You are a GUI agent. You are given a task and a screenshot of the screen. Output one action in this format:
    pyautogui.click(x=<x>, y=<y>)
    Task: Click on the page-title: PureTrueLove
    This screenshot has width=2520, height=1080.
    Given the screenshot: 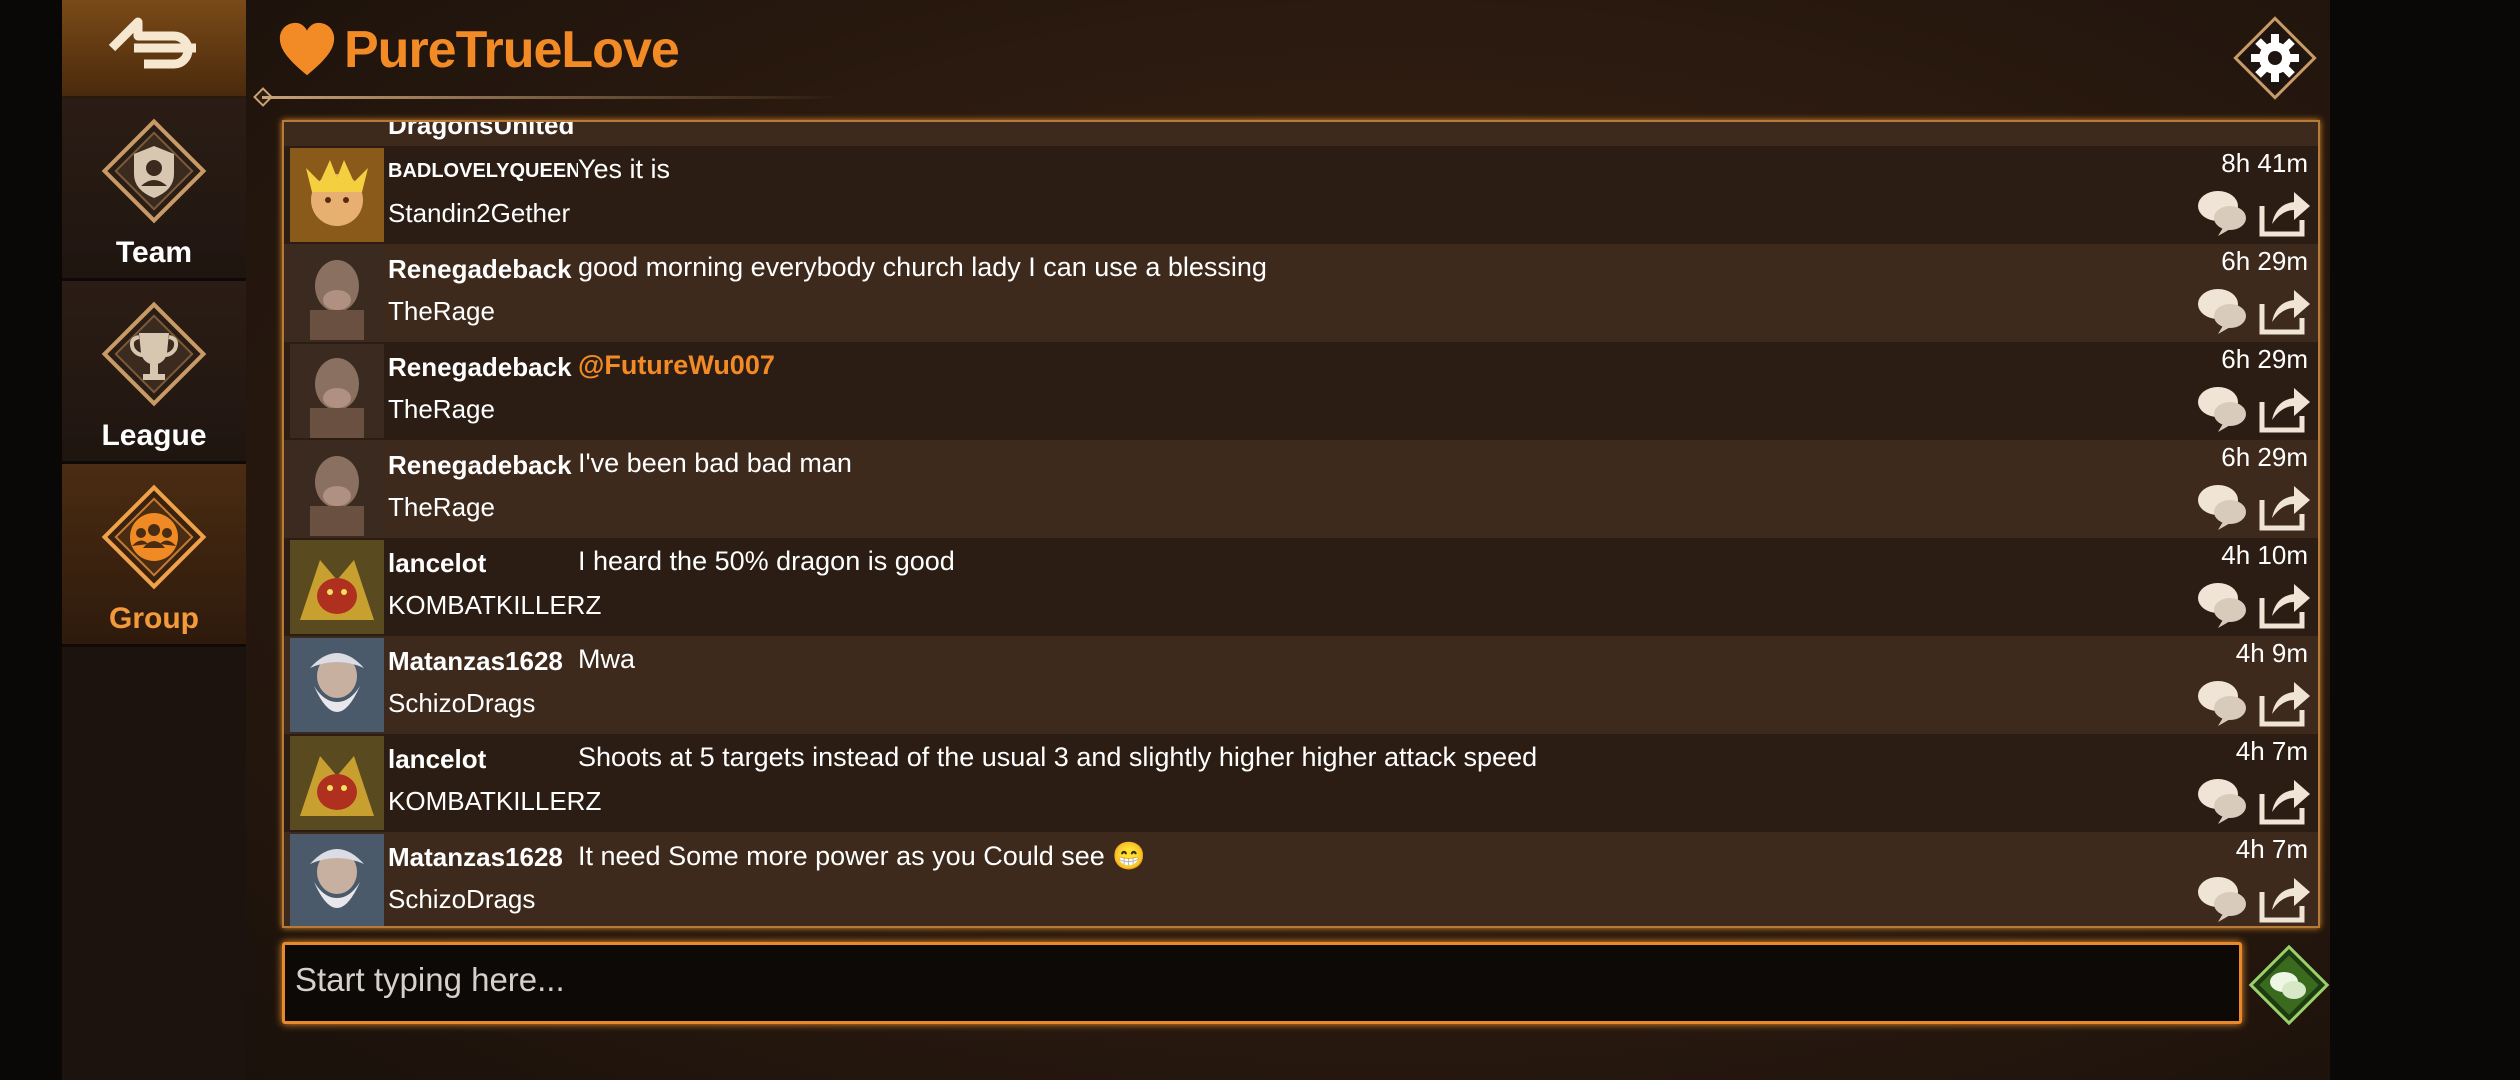 What is the action you would take?
    pyautogui.click(x=478, y=50)
    